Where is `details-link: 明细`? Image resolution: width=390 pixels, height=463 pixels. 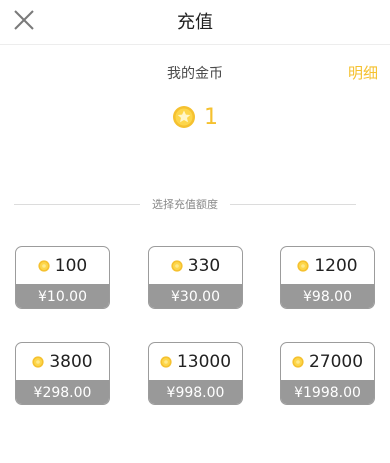 details-link: 明细 is located at coordinates (363, 72).